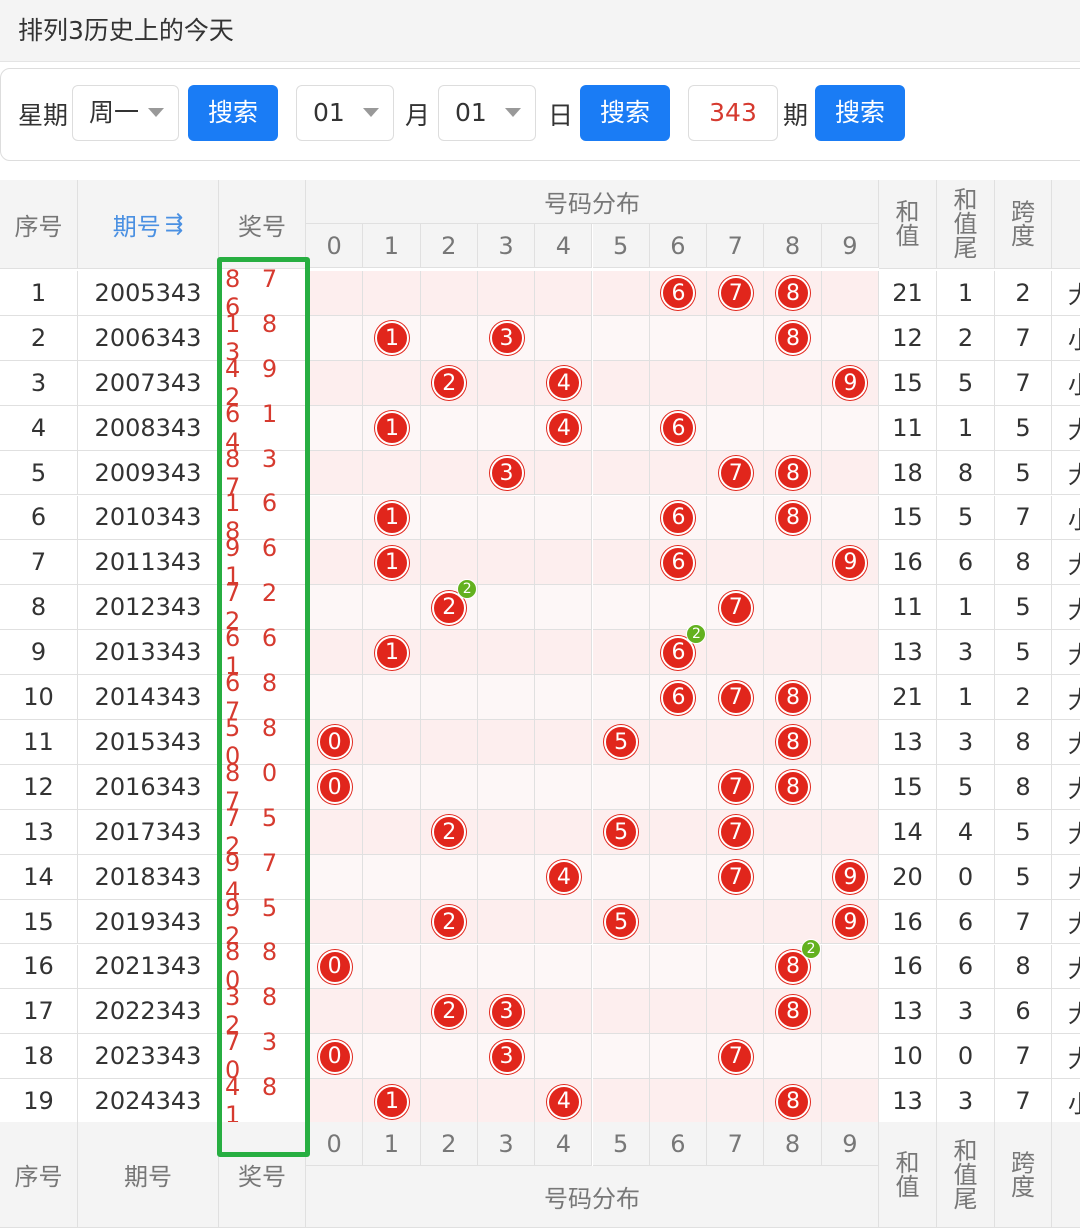 The height and width of the screenshot is (1228, 1080). I want to click on month-select: 01, so click(345, 113).